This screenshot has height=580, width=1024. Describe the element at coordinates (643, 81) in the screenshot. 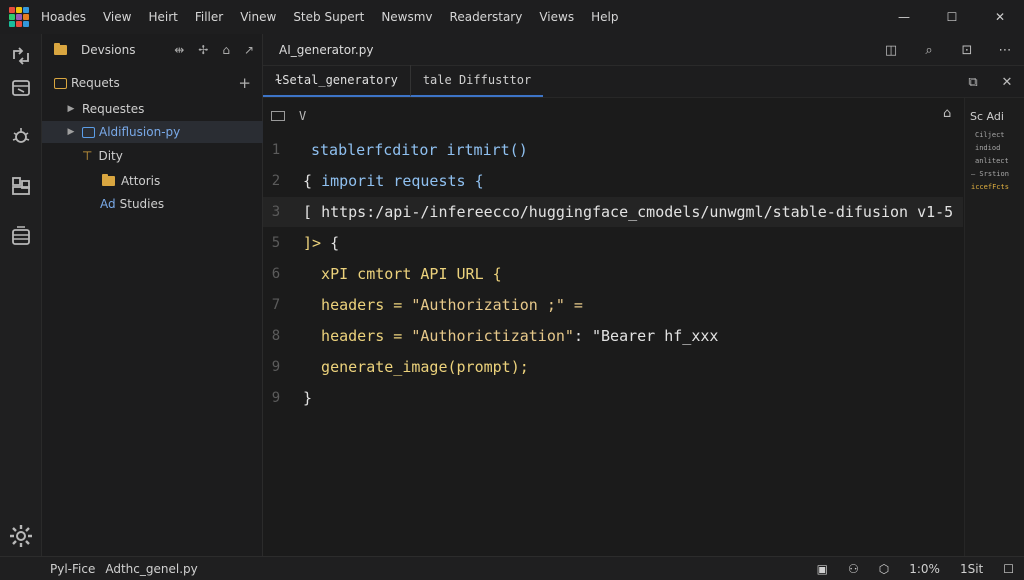

I see `sub-tab-bar: ɫSetal_generatory tale Diffusttor ⧉ ✕` at that location.